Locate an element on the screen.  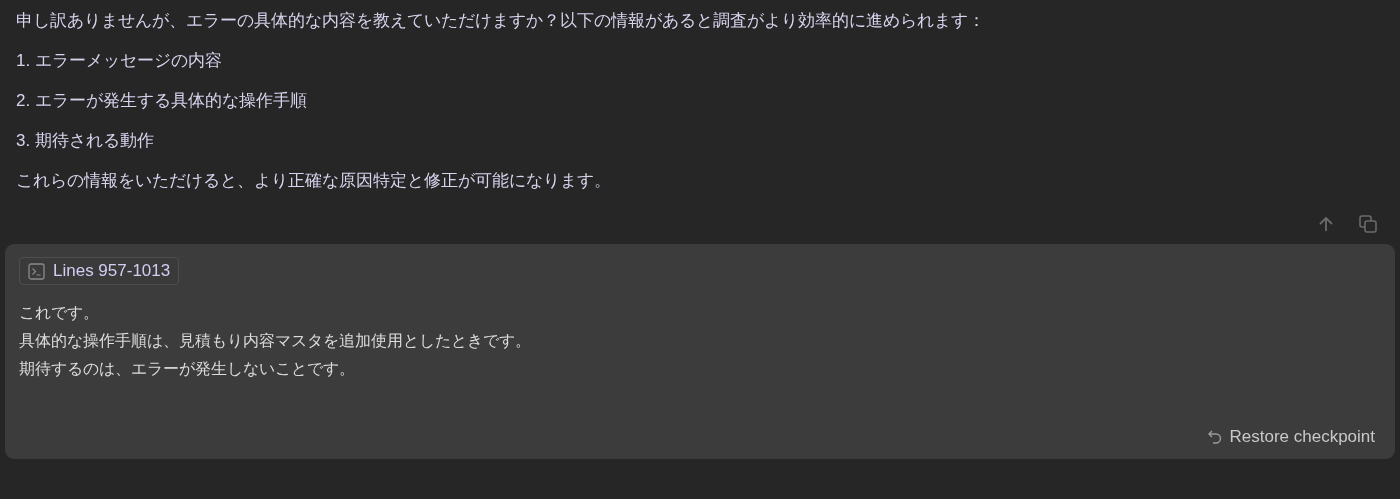
restore-checkpoint-button: Restore checkpoint is located at coordinates (1291, 437).